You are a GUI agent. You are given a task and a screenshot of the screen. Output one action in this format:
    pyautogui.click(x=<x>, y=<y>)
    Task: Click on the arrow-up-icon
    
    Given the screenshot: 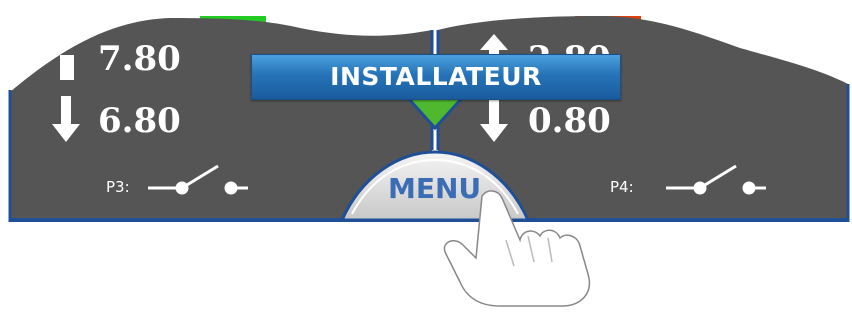 What is the action you would take?
    pyautogui.click(x=67, y=67)
    